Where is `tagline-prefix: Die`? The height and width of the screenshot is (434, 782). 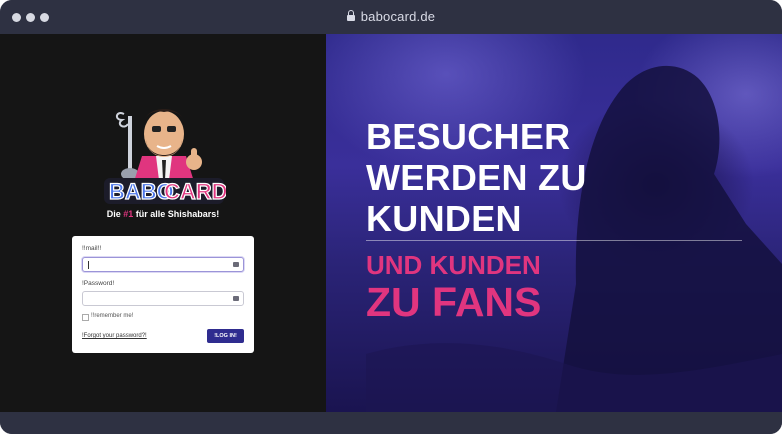 tagline-prefix: Die is located at coordinates (115, 214).